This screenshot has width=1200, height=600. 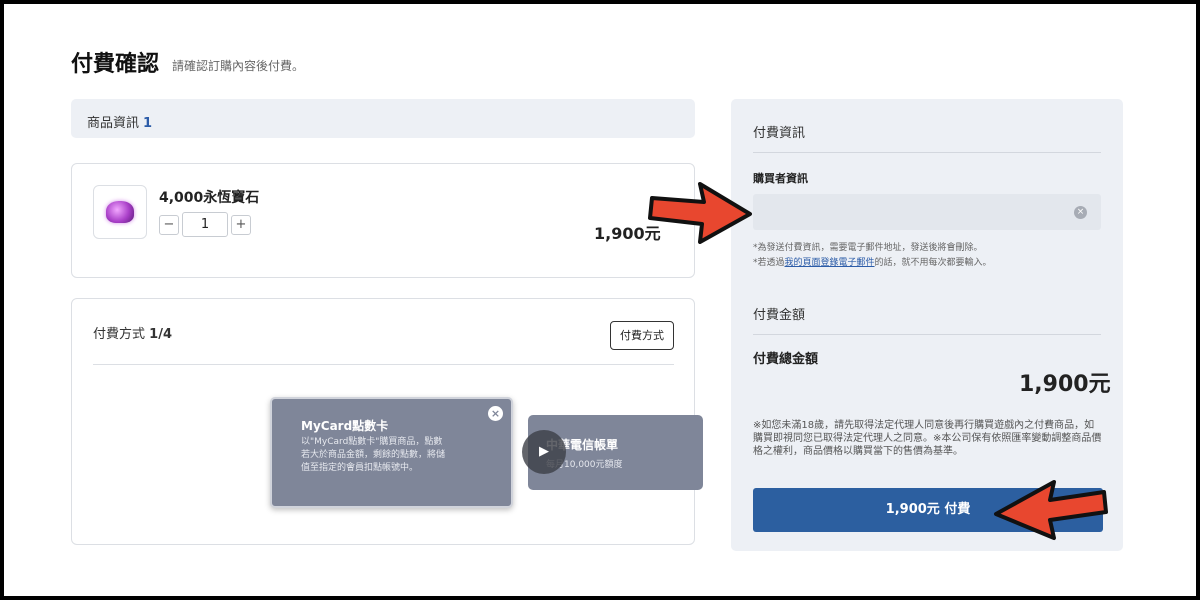 What do you see at coordinates (868, 248) in the screenshot?
I see `email-note: *為發送付費資訊，需要電子郵件地址，發送後將會刪除。` at bounding box center [868, 248].